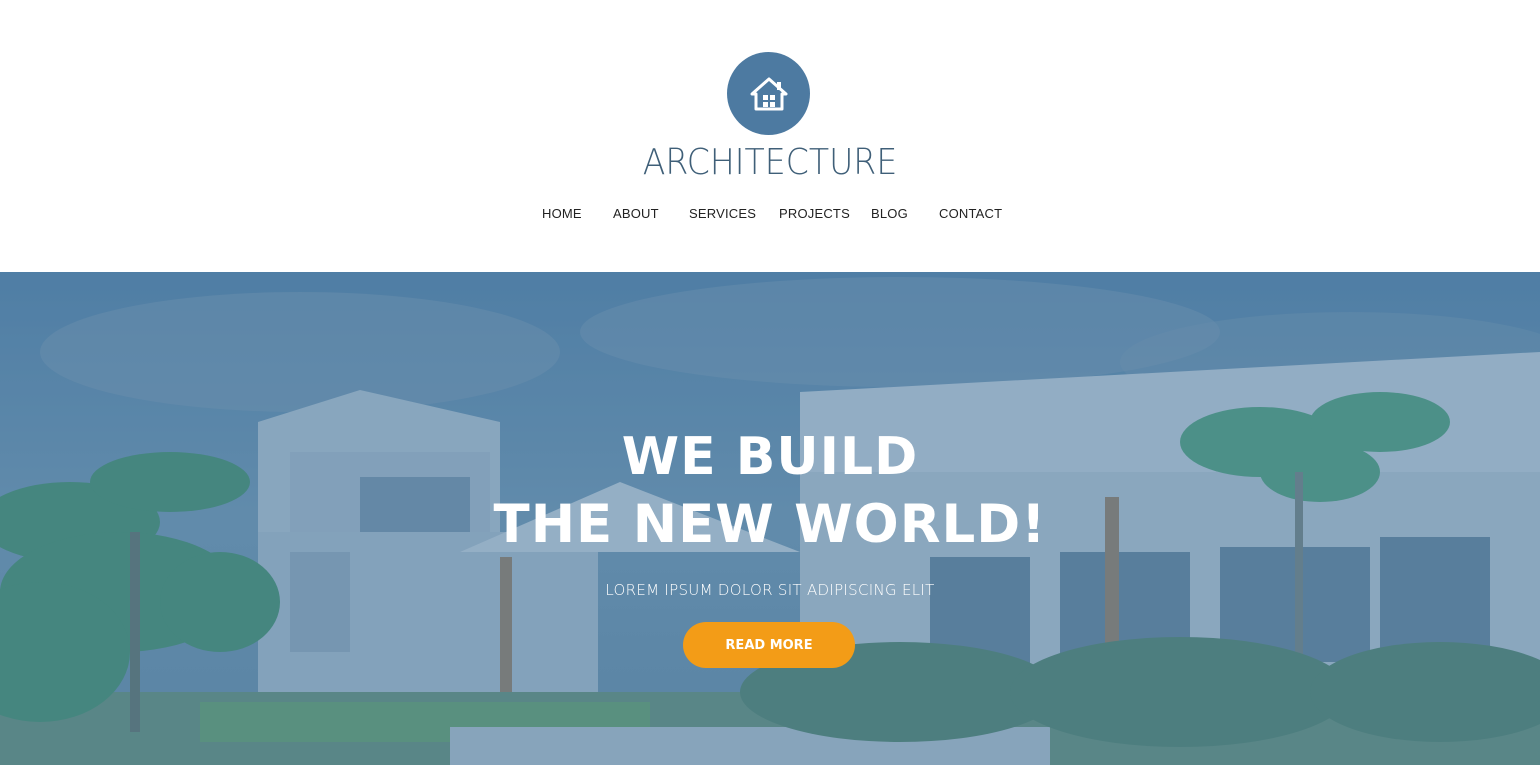 The image size is (1540, 765). Describe the element at coordinates (636, 213) in the screenshot. I see `nav-item-about: ABOUT` at that location.